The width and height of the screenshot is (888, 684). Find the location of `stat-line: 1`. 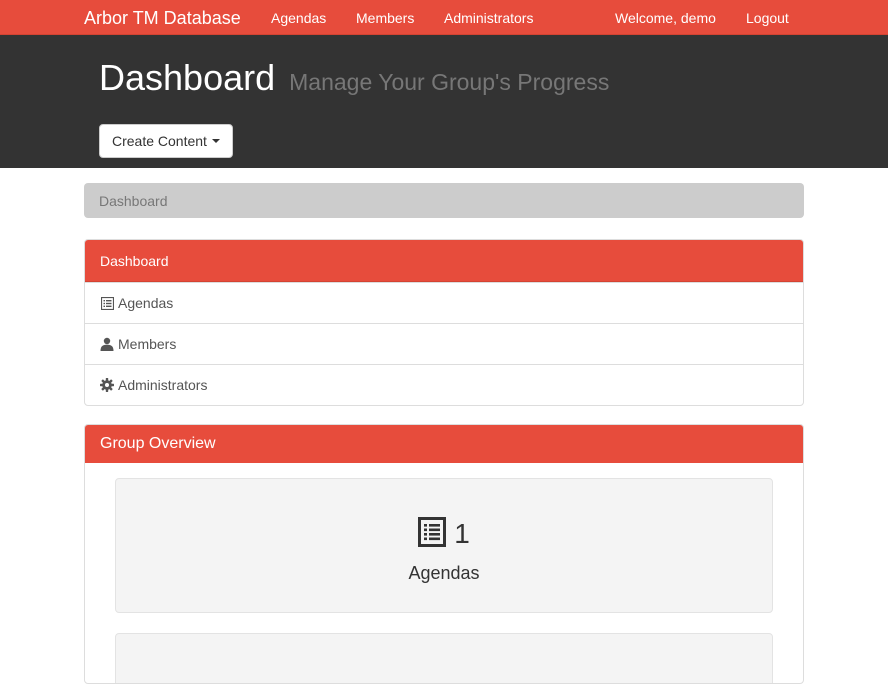

stat-line: 1 is located at coordinates (444, 533).